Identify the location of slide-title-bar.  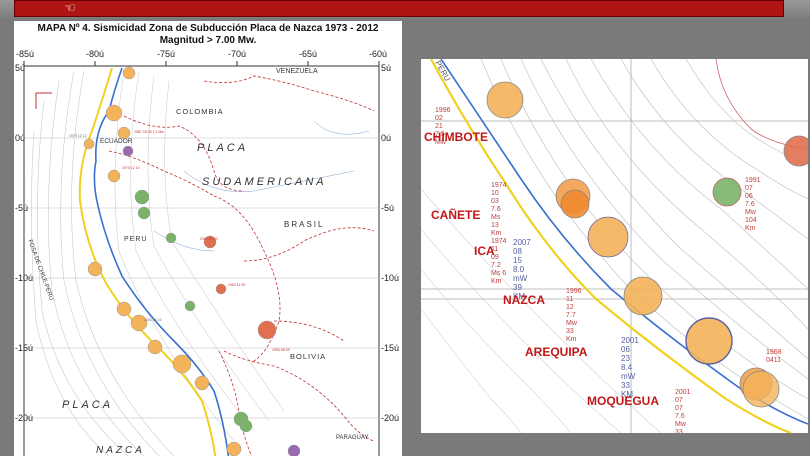
(399, 8).